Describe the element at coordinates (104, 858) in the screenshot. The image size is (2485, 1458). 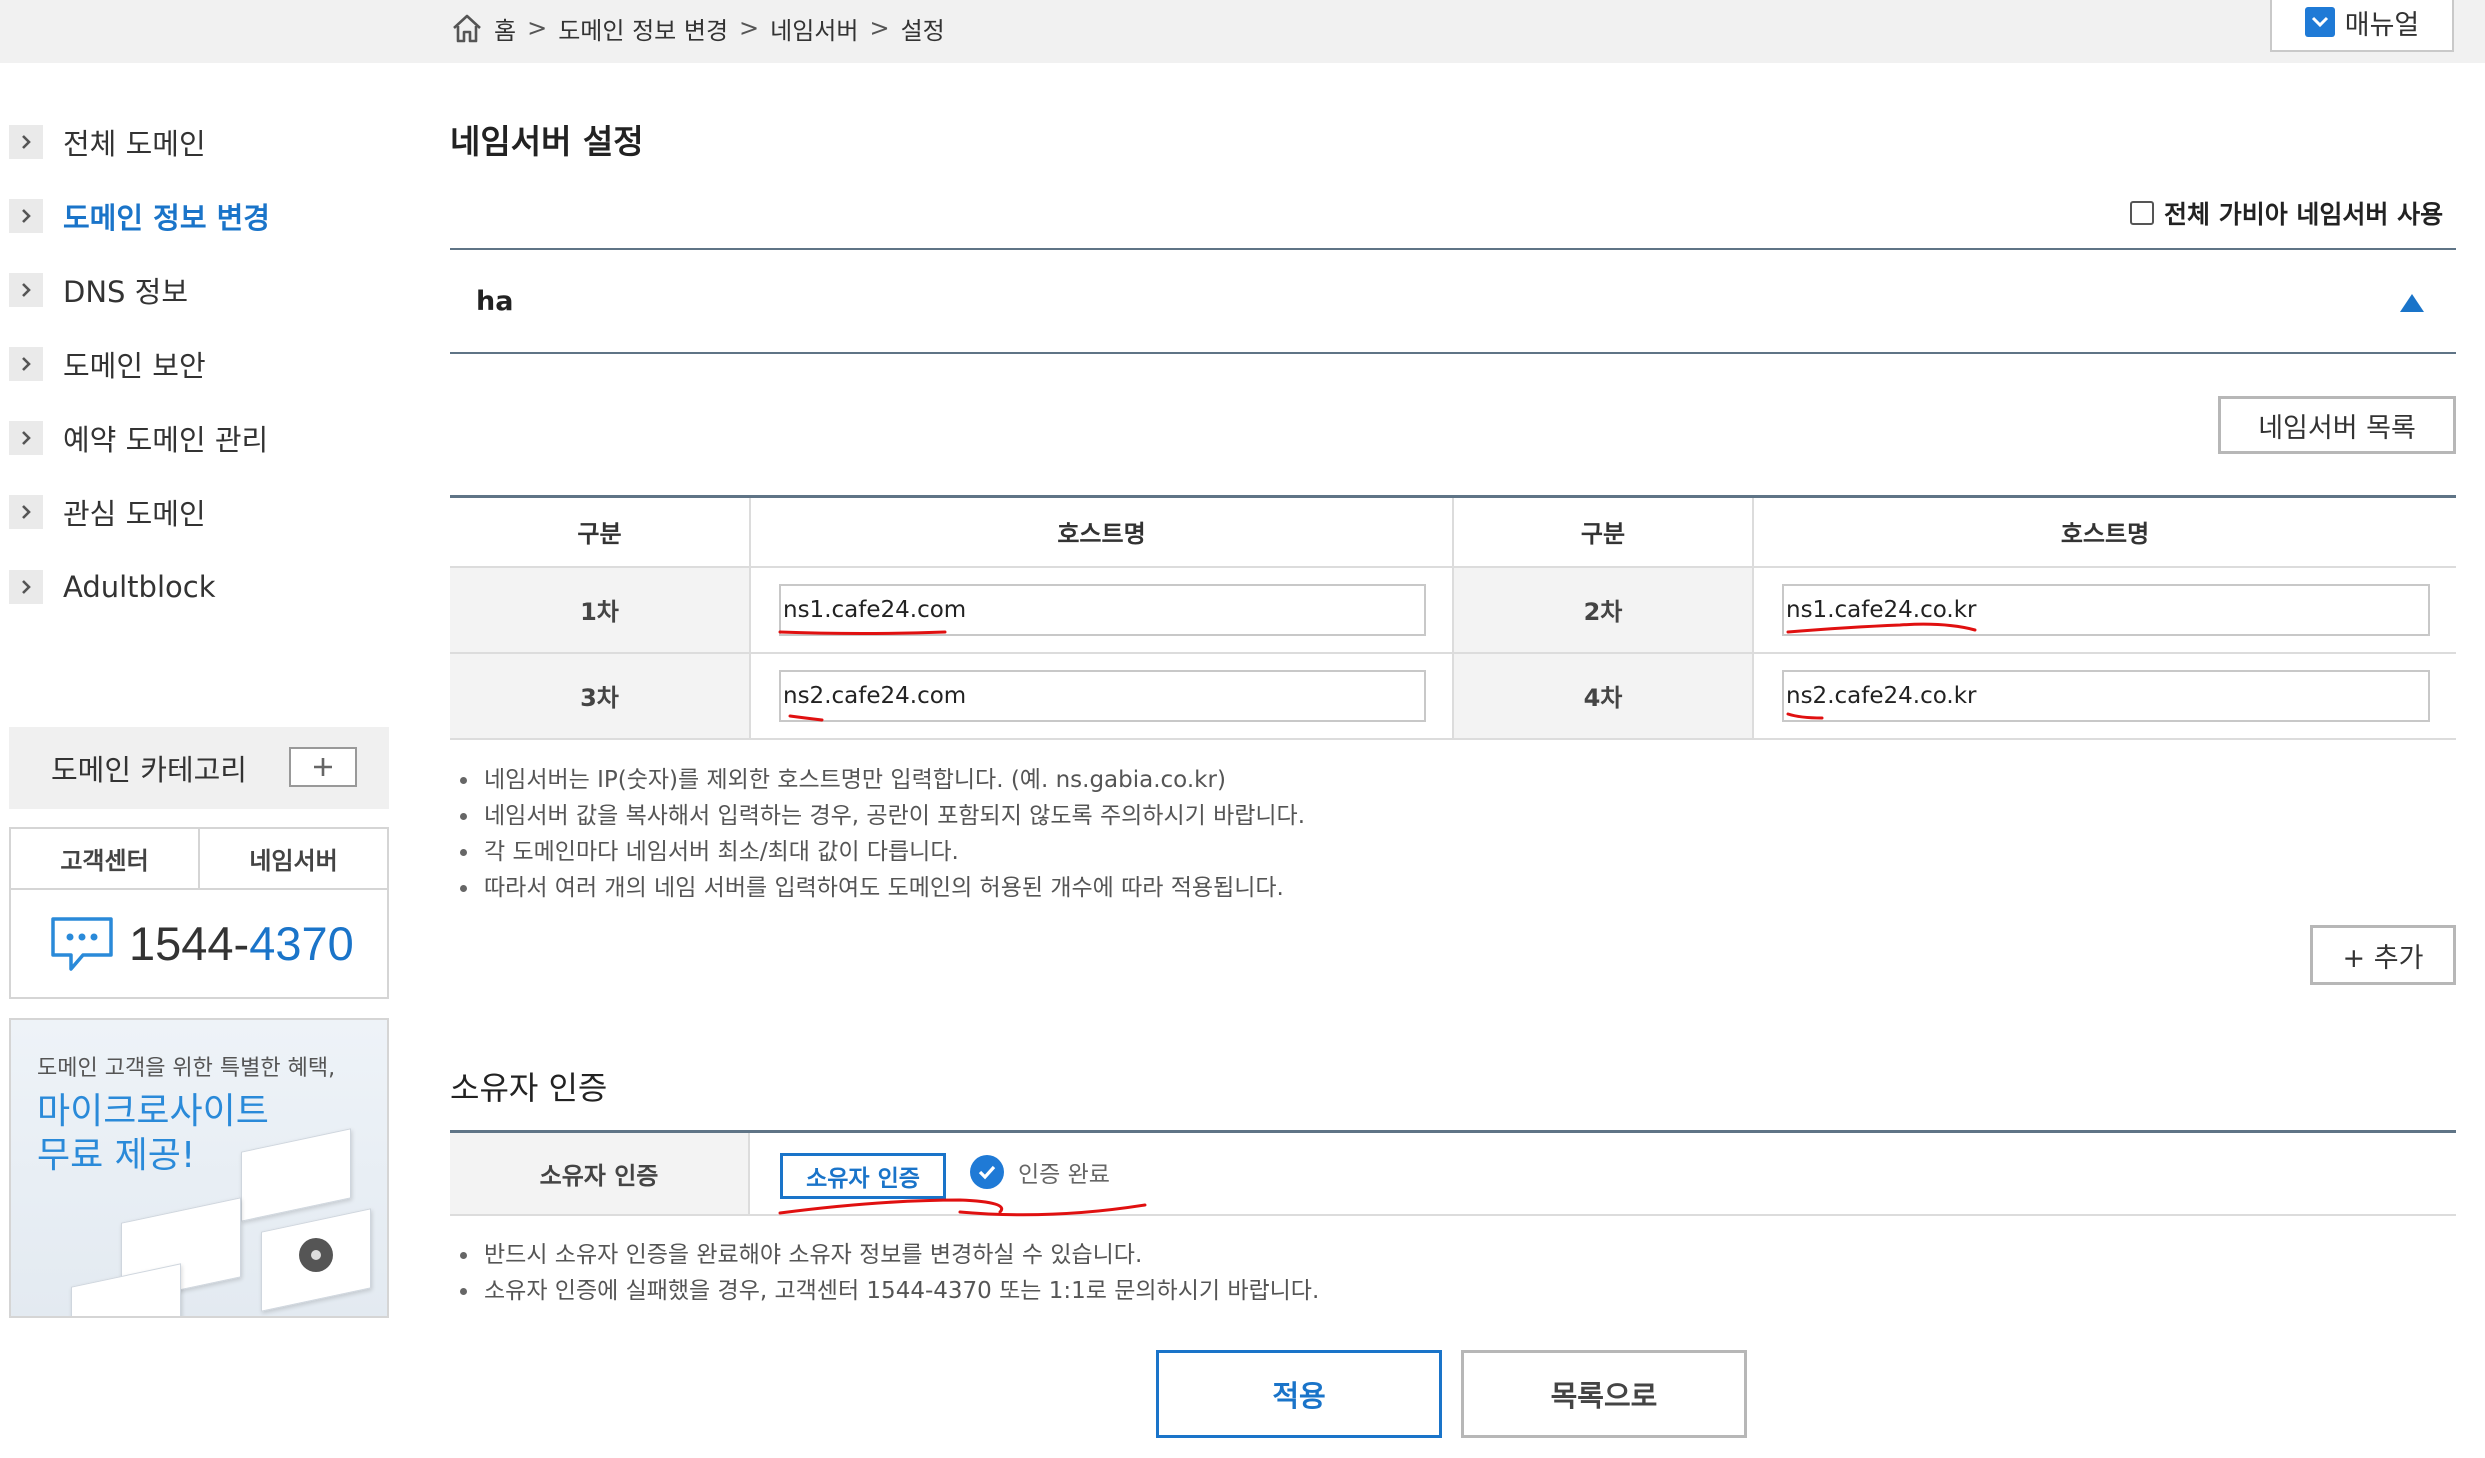
I see `tab-customer-center: 고객센터` at that location.